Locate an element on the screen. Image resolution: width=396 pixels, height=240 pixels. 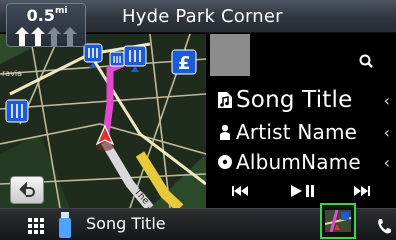
album-name: AlbumName is located at coordinates (298, 162).